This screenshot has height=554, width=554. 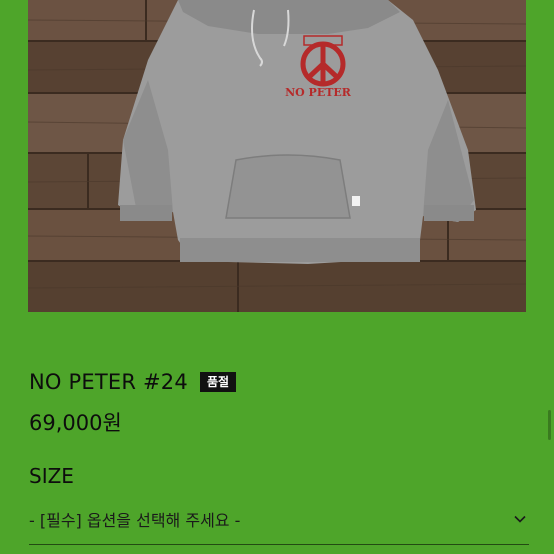 What do you see at coordinates (318, 92) in the screenshot?
I see `svg-text: NO PETER` at bounding box center [318, 92].